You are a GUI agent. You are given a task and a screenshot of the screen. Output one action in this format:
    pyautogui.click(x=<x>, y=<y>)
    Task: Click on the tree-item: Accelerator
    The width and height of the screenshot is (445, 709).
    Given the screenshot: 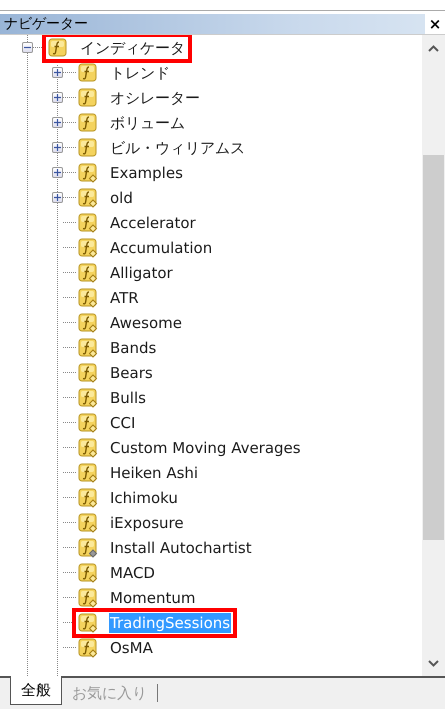 What is the action you would take?
    pyautogui.click(x=153, y=222)
    